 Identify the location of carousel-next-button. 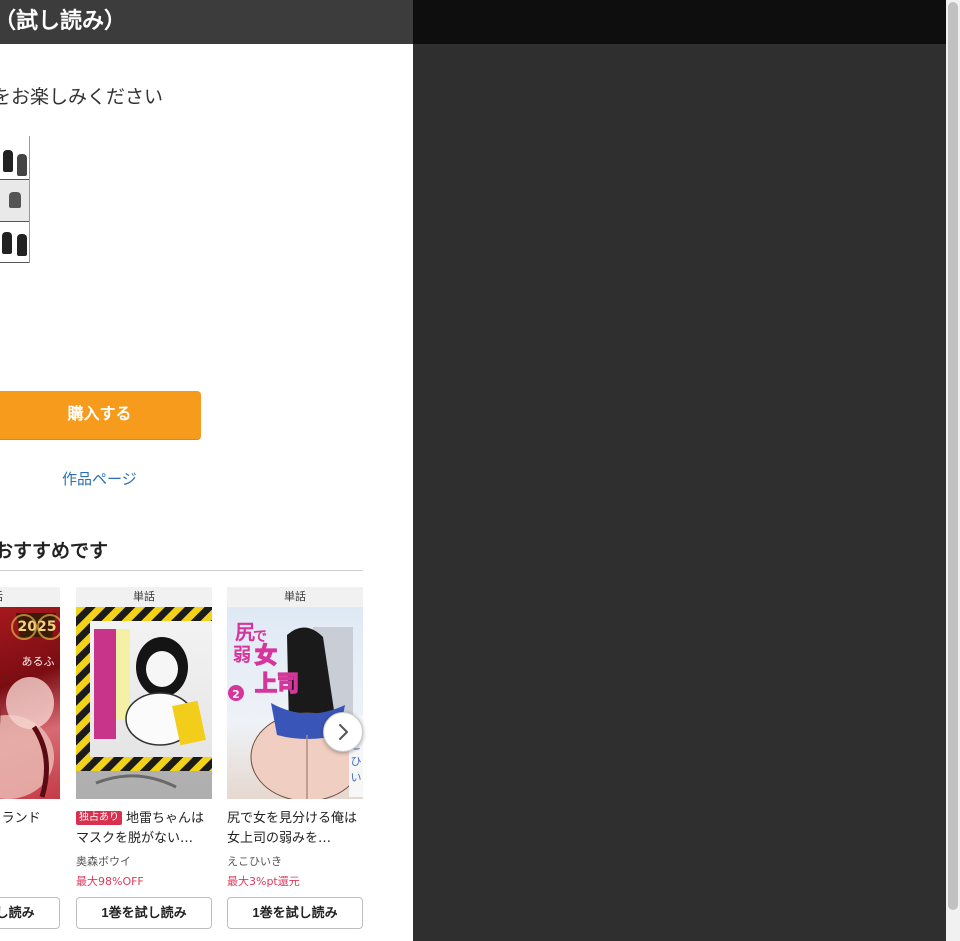
(343, 732).